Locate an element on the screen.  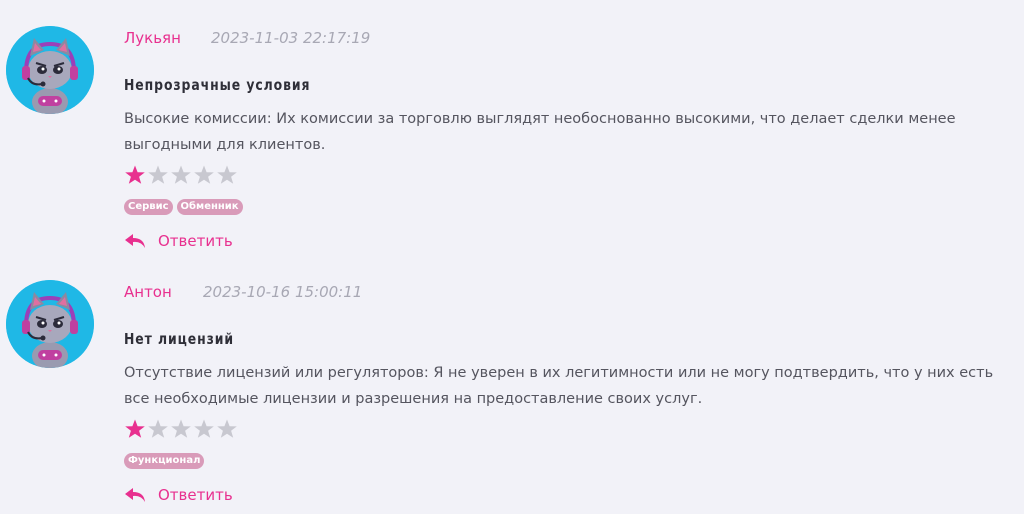
review-title: Непрозрачные условия is located at coordinates (217, 85).